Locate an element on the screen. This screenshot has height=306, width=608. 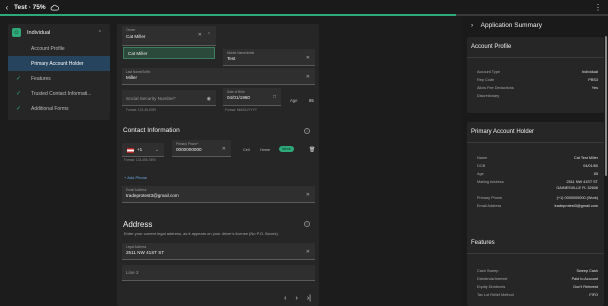
country-code-value: +1 is located at coordinates (140, 149).